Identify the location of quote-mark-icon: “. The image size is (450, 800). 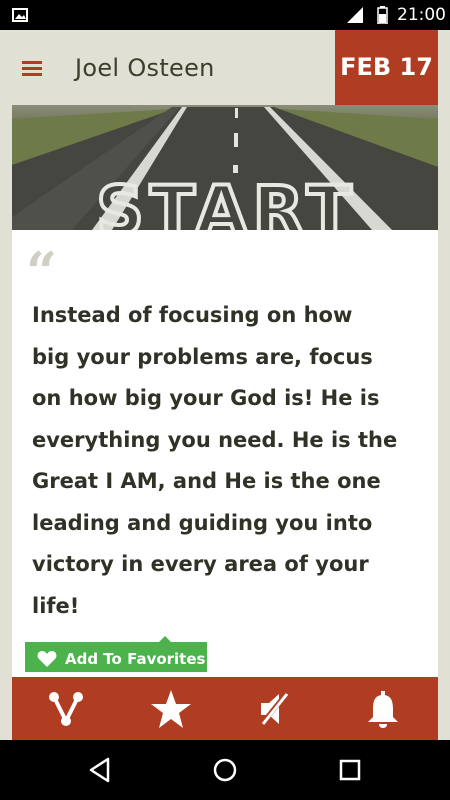
(42, 272).